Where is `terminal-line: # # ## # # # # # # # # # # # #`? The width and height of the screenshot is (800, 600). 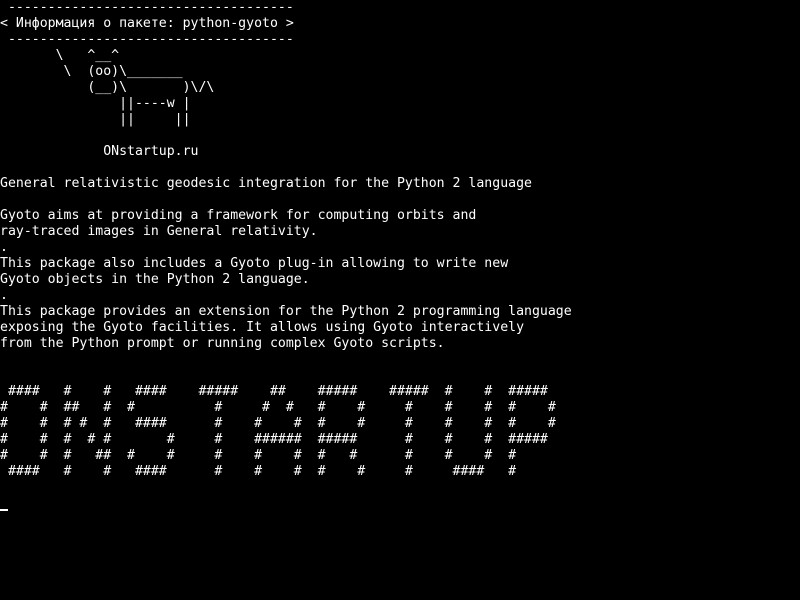
terminal-line: # # ## # # # # # # # # # # # # is located at coordinates (278, 407).